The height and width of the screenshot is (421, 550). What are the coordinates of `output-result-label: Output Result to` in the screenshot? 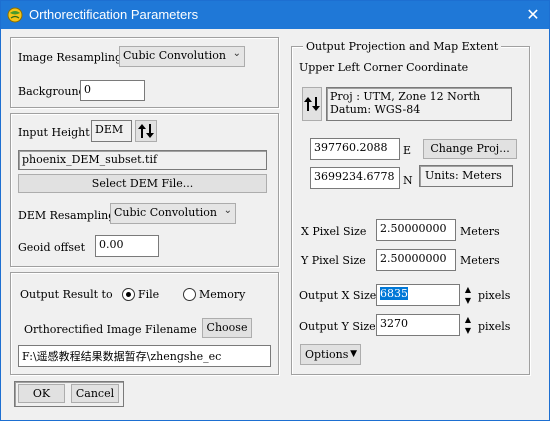 It's located at (66, 294).